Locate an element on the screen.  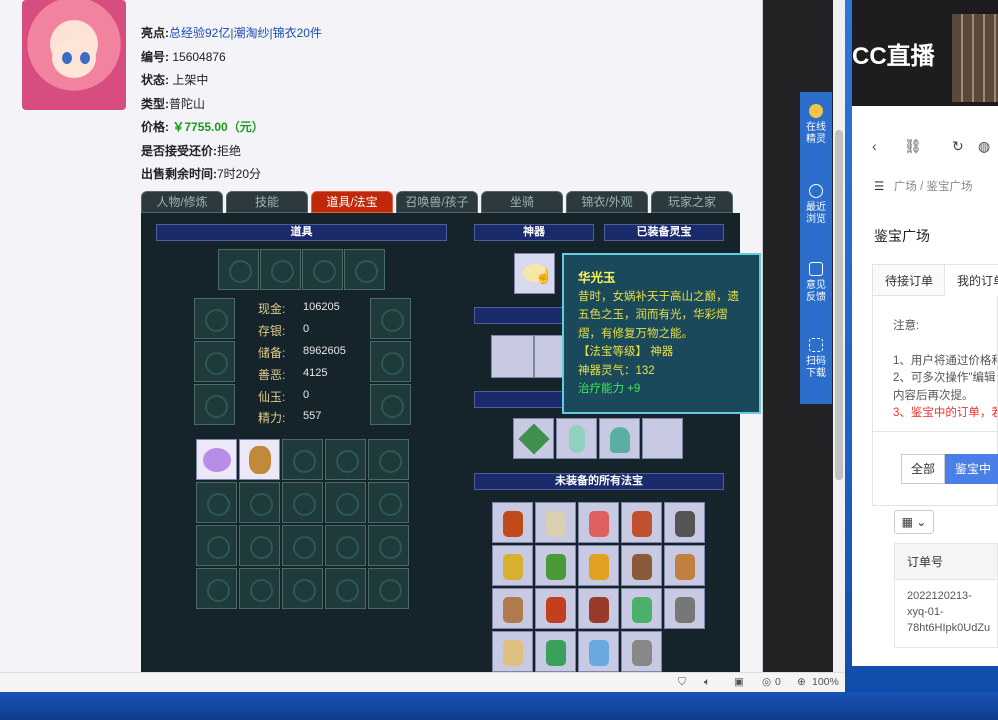
spirit-slot is located at coordinates (512, 356).